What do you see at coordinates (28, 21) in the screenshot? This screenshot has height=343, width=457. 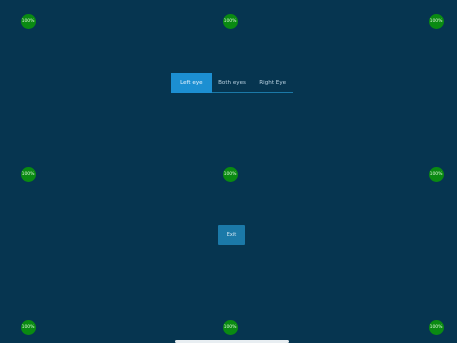 I see `marker-top-left: 100%` at bounding box center [28, 21].